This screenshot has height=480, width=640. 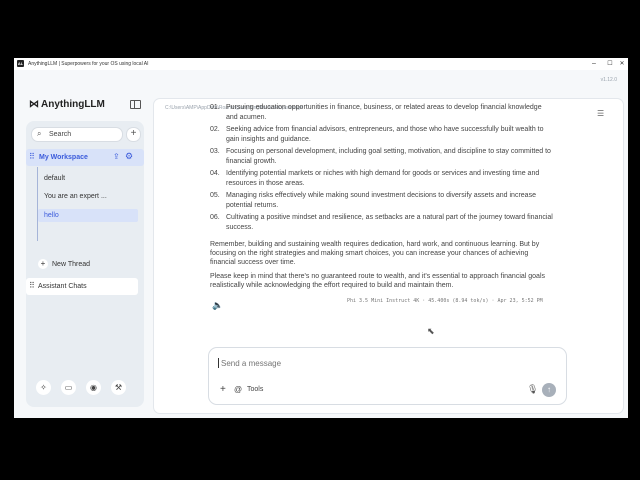 What do you see at coordinates (88, 178) in the screenshot?
I see `thread-item-default: default` at bounding box center [88, 178].